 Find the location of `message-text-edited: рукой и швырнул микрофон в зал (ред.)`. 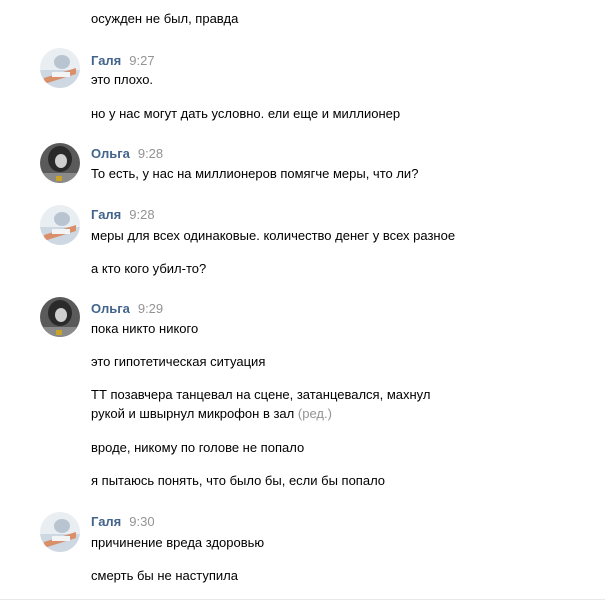

message-text-edited: рукой и швырнул микрофон в зал (ред.) is located at coordinates (211, 413).